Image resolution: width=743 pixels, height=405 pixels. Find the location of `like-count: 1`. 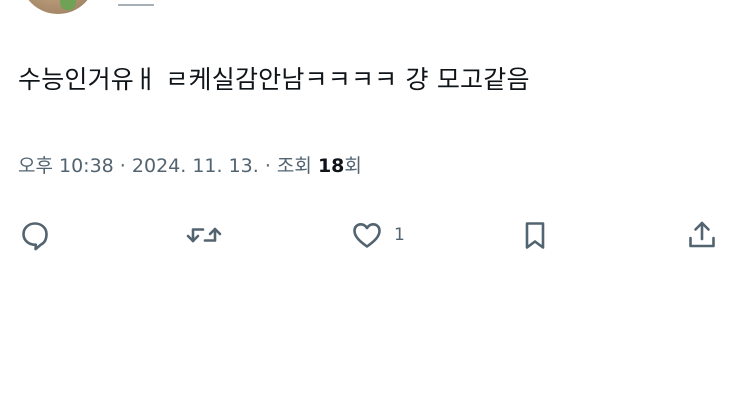

like-count: 1 is located at coordinates (399, 235).